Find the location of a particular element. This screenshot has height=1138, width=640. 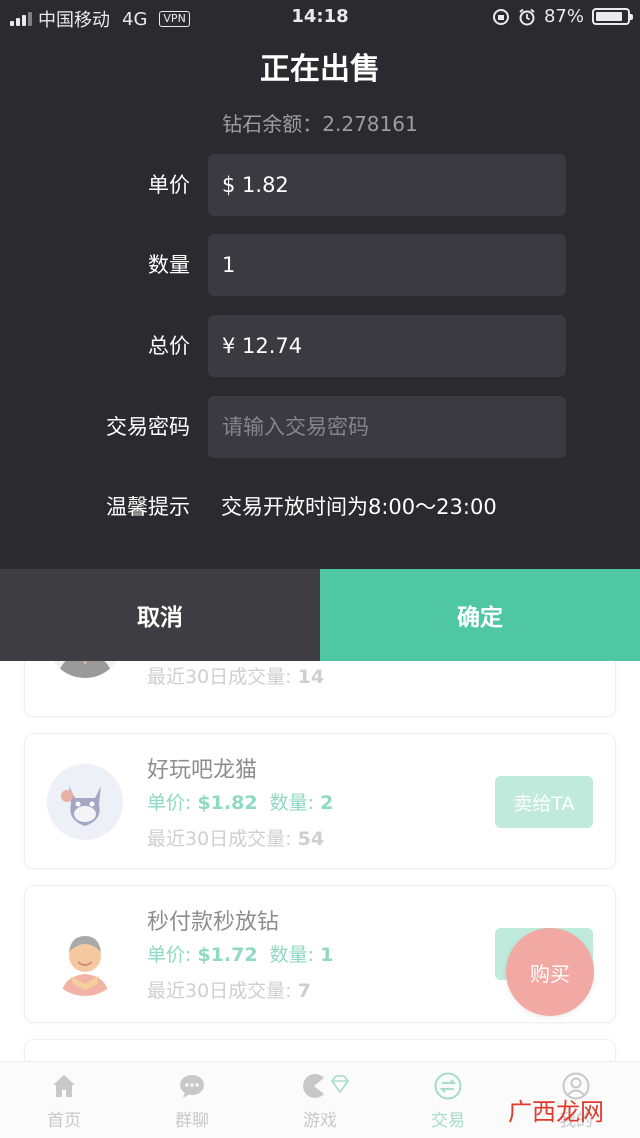

volume-text: 最近30日成交量: 7 is located at coordinates (229, 991).